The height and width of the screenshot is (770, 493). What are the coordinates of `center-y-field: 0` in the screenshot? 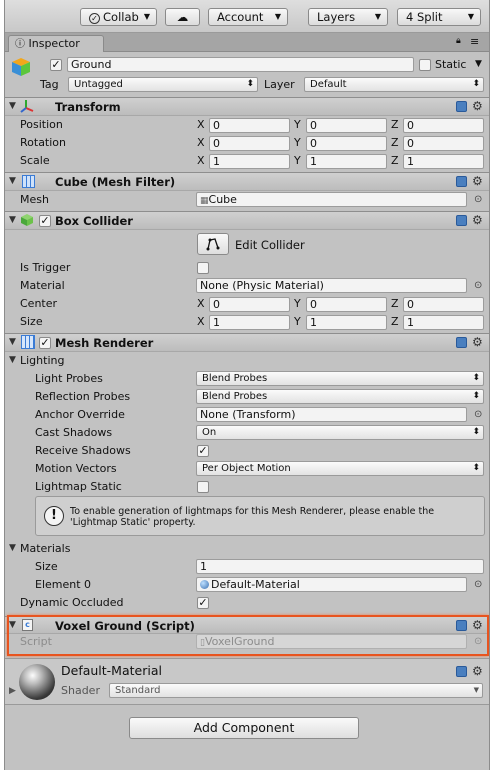 It's located at (346, 304).